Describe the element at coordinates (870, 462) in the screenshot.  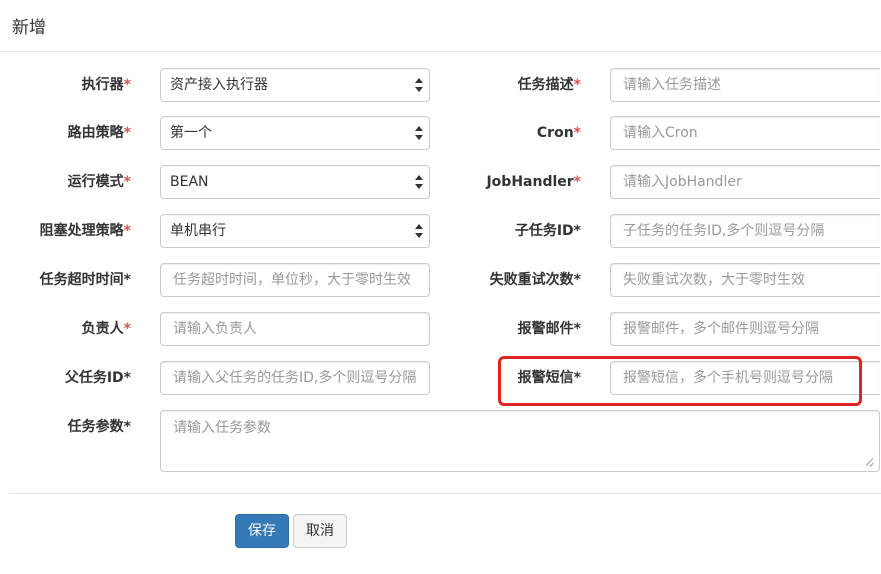
I see `resize-grip-icon` at that location.